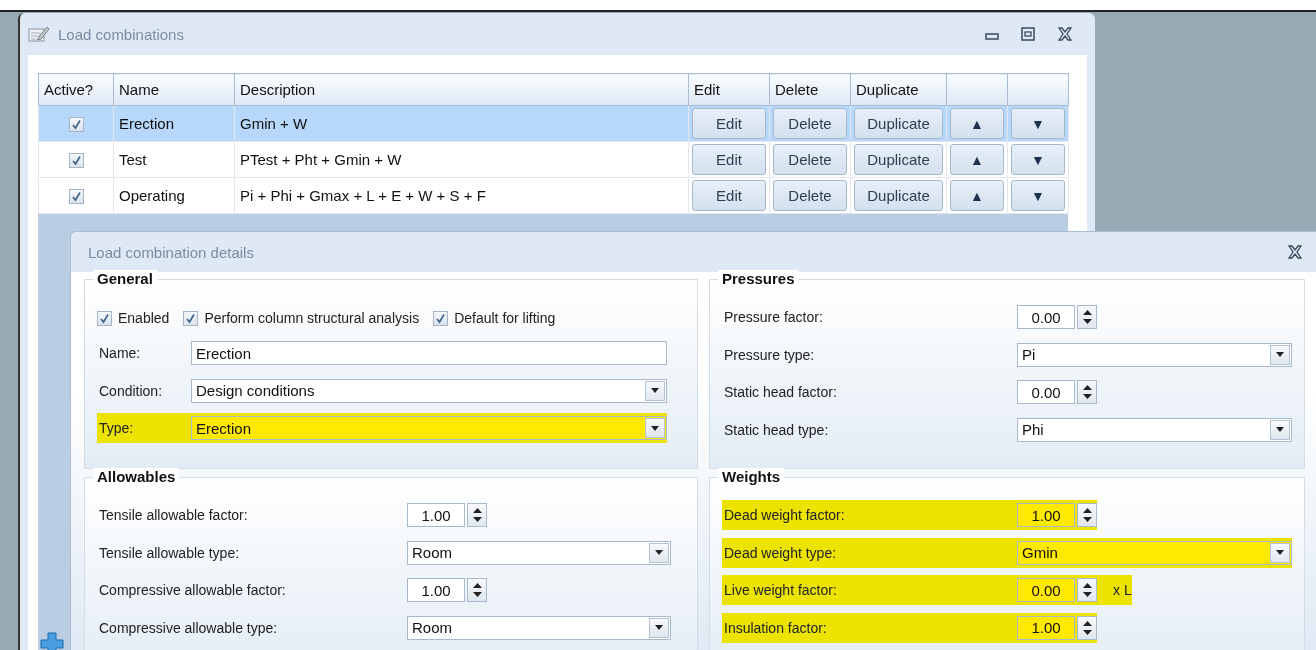  Describe the element at coordinates (785, 515) in the screenshot. I see `field-label: Dead weight factor:` at that location.